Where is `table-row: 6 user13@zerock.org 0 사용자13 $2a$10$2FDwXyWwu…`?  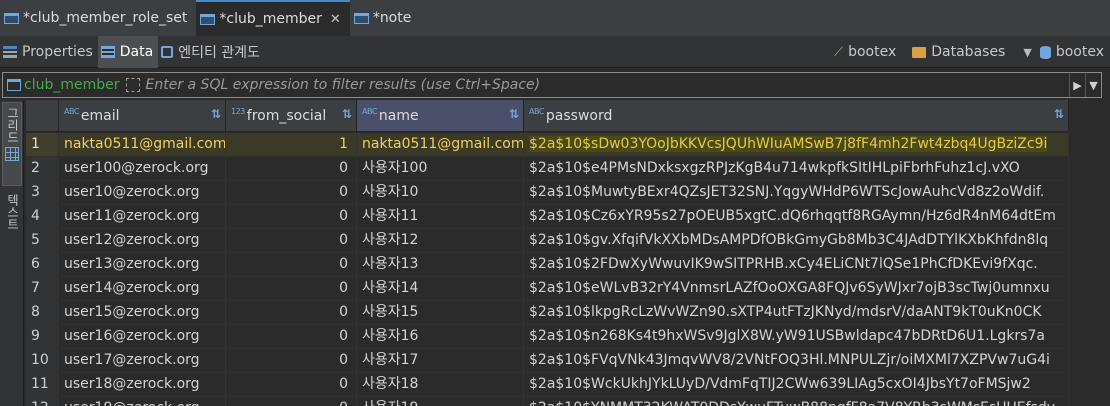
table-row: 6 user13@zerock.org 0 사용자13 $2a$10$2FDwXyWwu… is located at coordinates (568, 265).